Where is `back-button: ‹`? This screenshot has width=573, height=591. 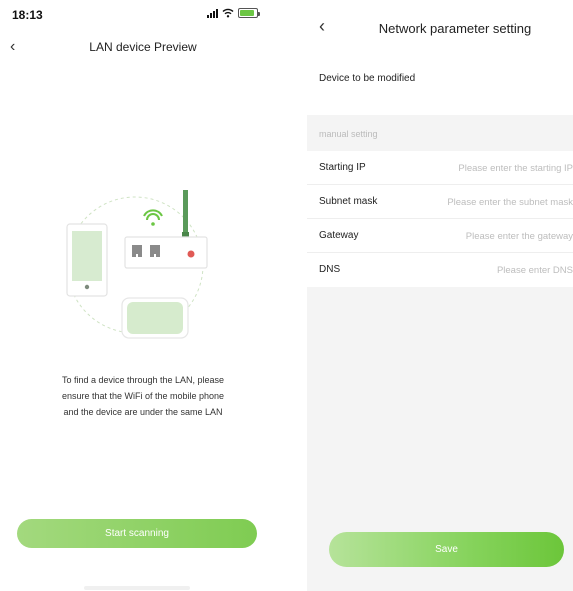
back-button: ‹ is located at coordinates (322, 26).